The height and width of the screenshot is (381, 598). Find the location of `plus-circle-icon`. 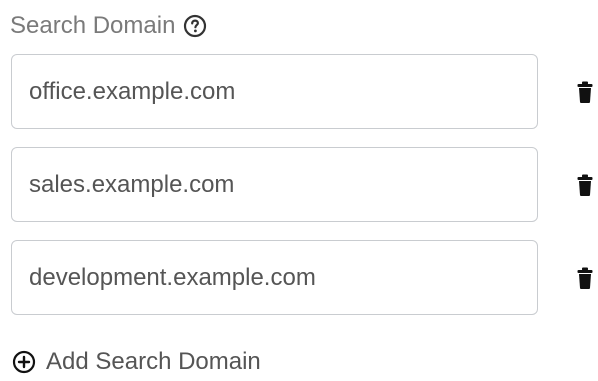

plus-circle-icon is located at coordinates (24, 362).